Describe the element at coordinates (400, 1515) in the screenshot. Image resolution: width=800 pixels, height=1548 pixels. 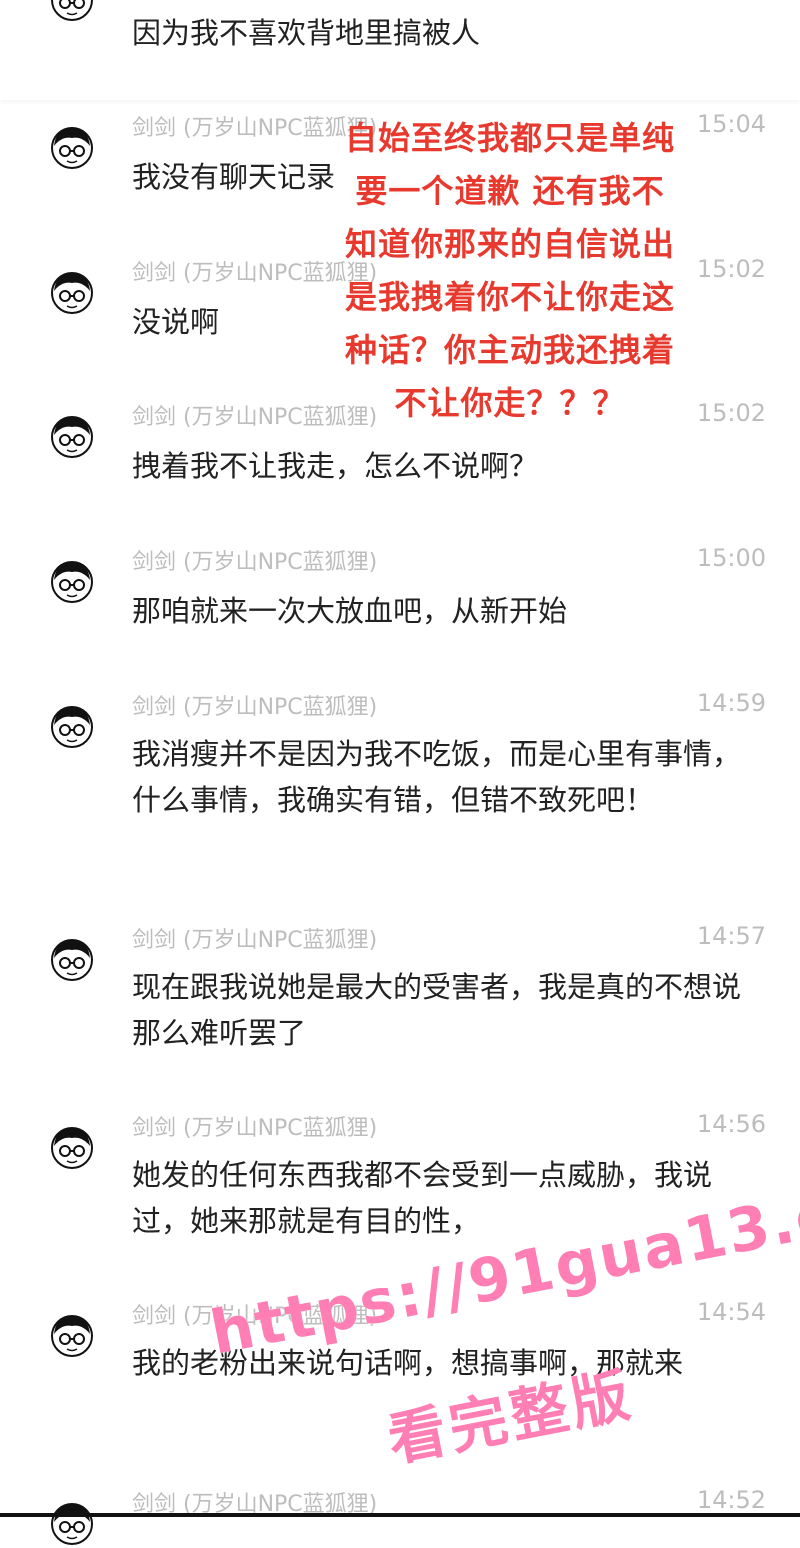
I see `bottom-bar` at that location.